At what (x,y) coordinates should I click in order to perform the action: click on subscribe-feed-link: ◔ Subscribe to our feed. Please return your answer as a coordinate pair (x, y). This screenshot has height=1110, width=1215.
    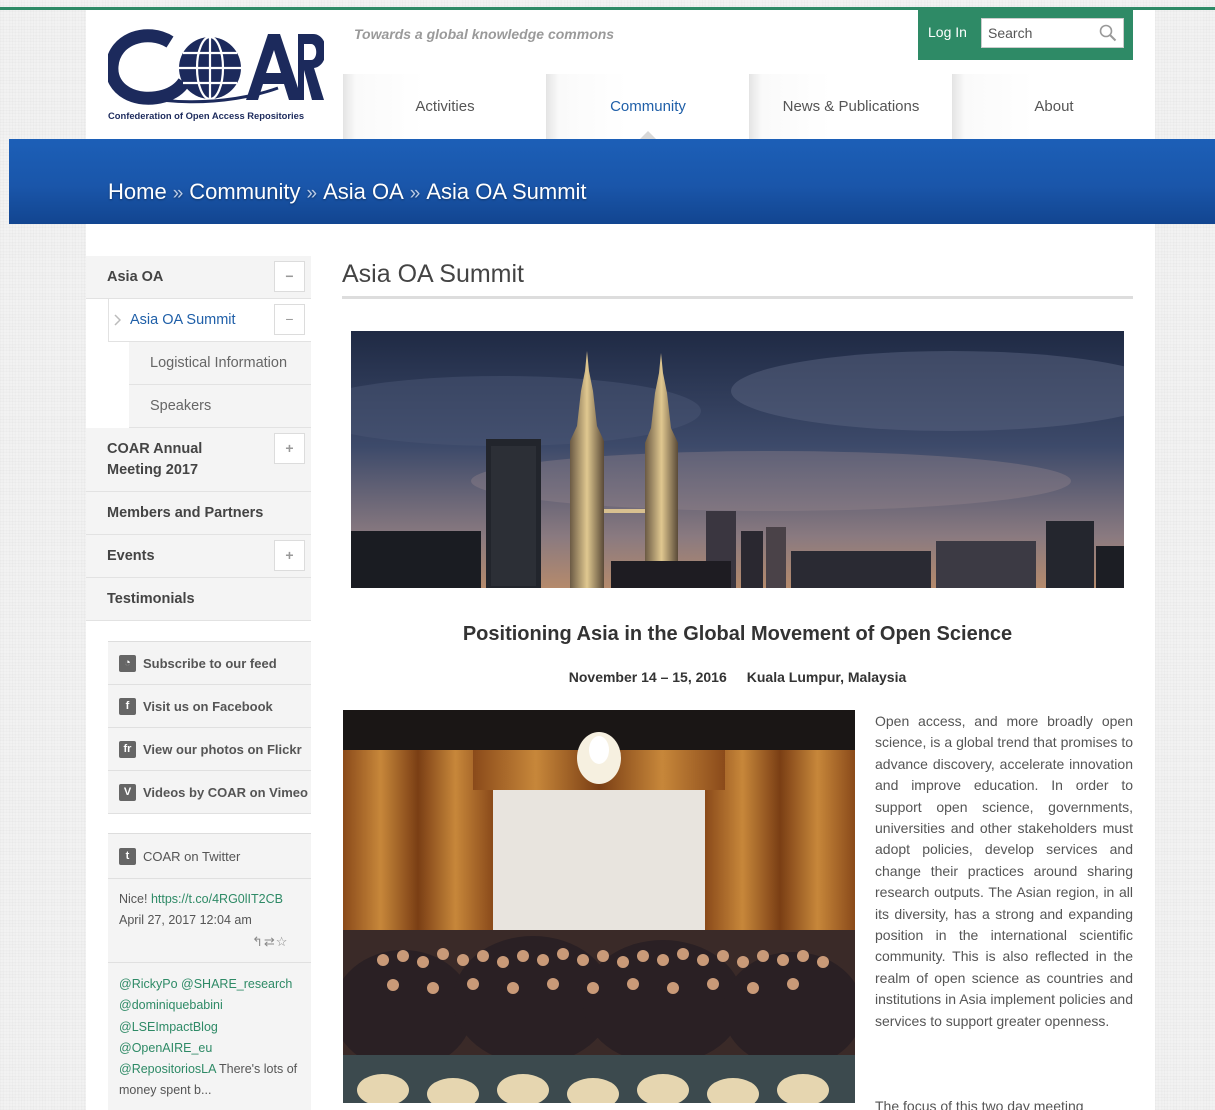
    Looking at the image, I should click on (209, 663).